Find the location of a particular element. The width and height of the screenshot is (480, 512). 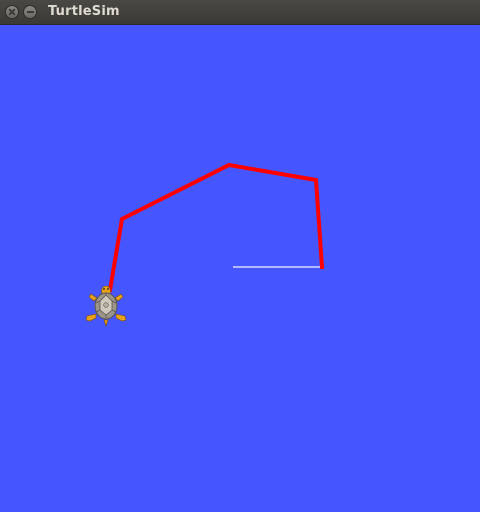

close-icon is located at coordinates (12, 12).